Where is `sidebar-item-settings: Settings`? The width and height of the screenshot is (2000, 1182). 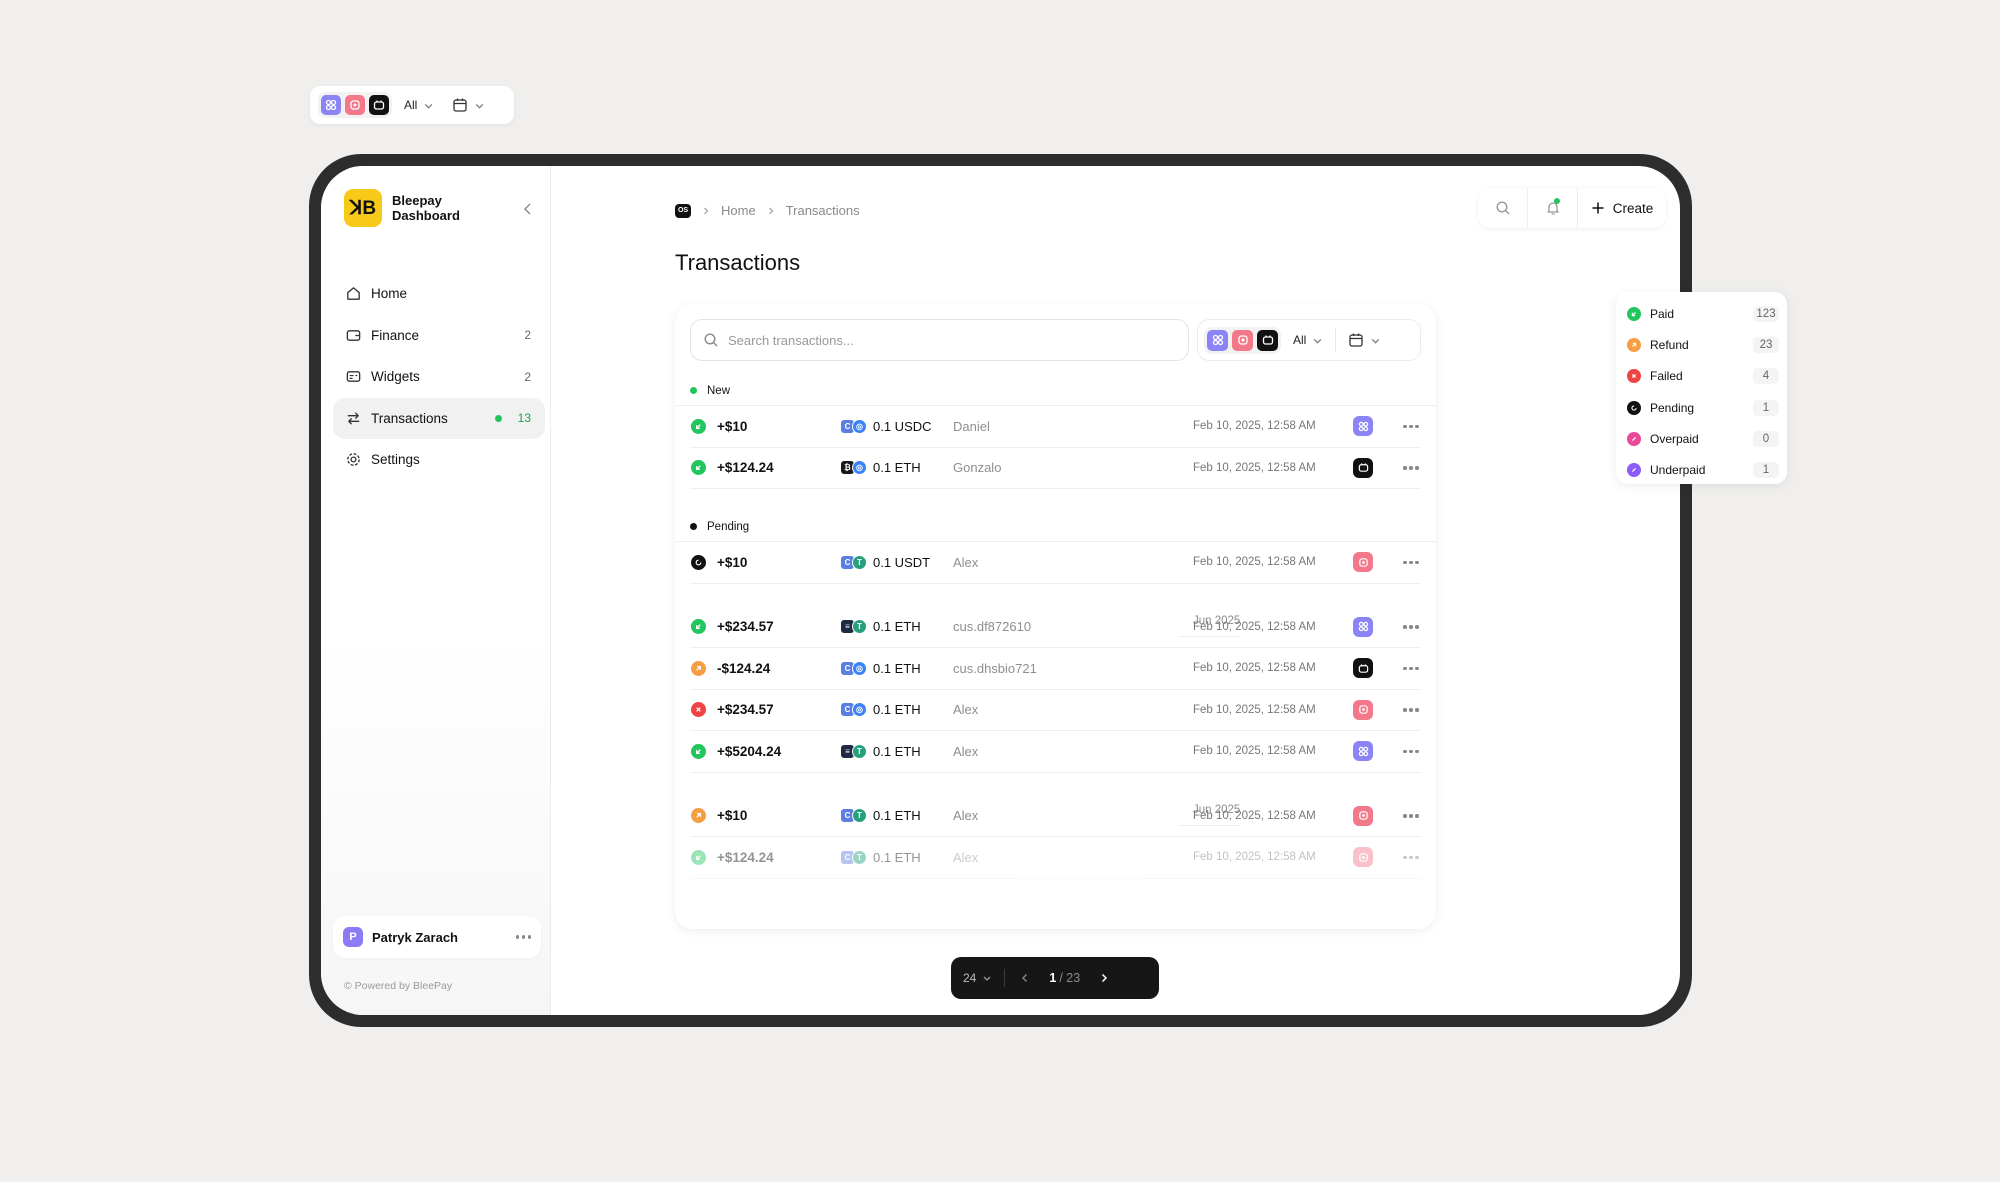
sidebar-item-settings: Settings is located at coordinates (439, 459).